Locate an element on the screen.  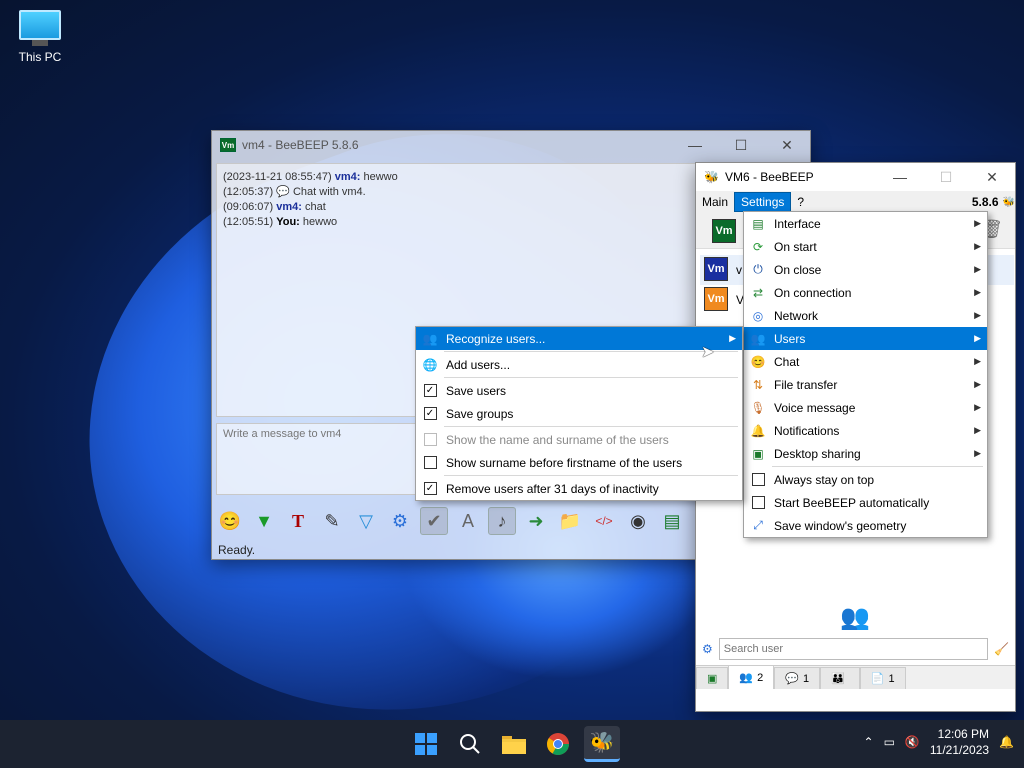
menu-item-voice-message: 🎙 Voice message ▶ is located at coordinates (865, 407).